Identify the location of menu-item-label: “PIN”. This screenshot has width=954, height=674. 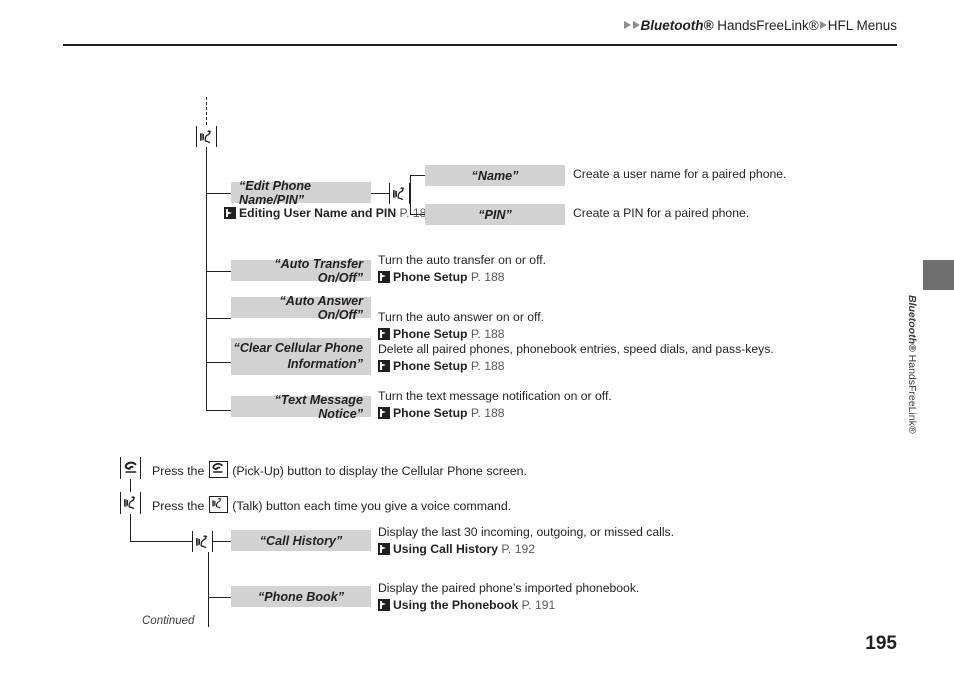
(495, 214).